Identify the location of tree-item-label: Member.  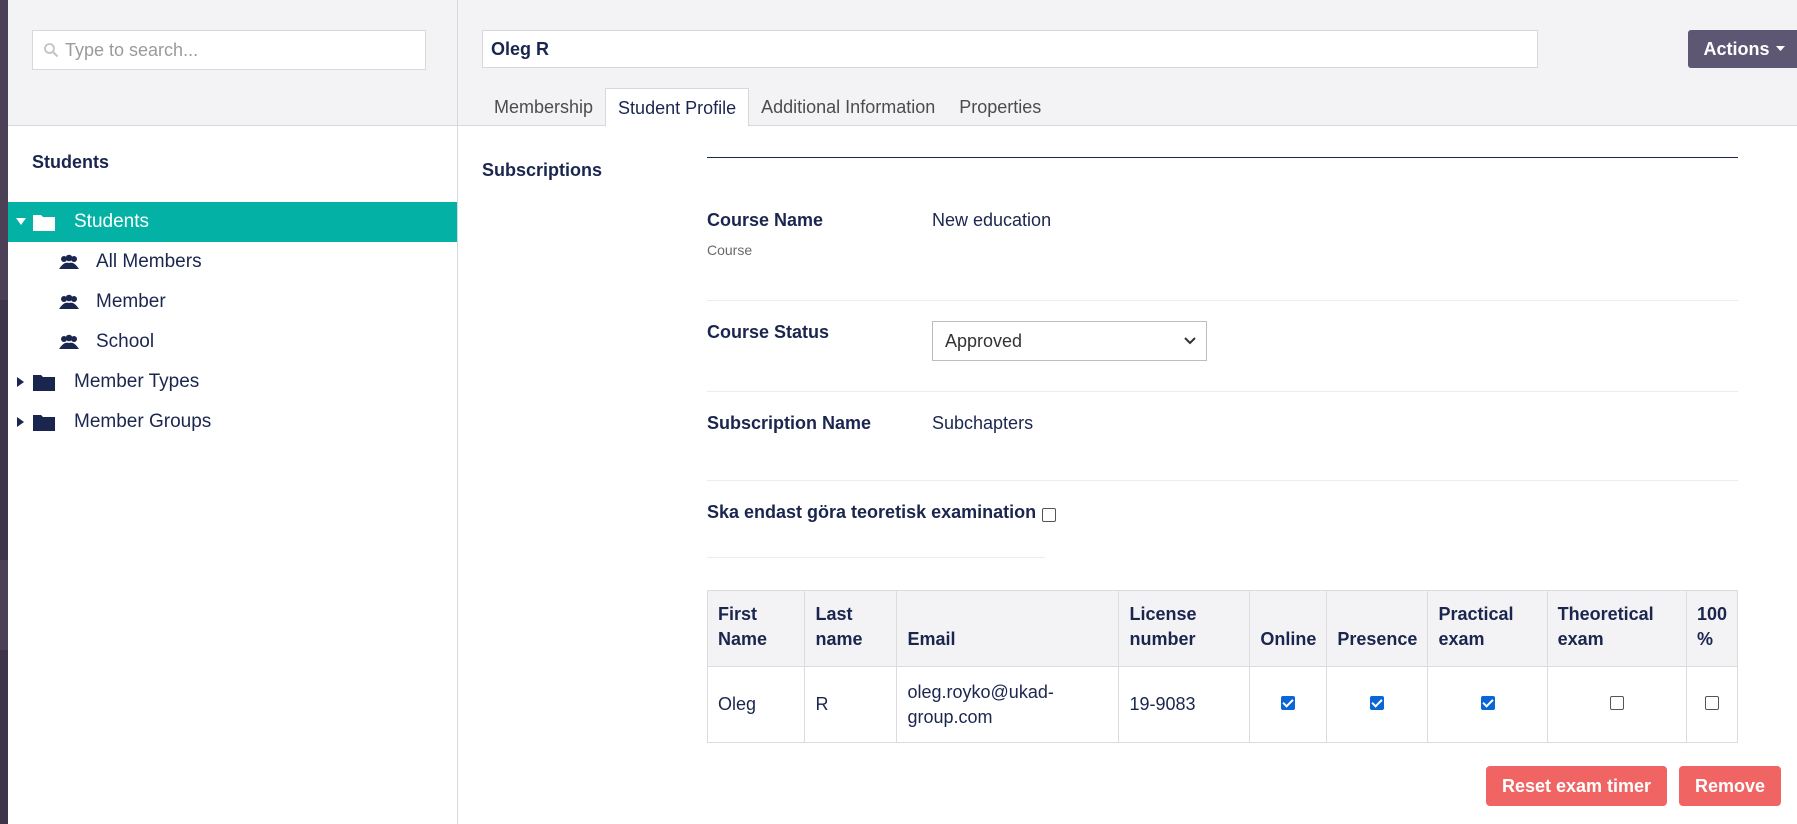
(131, 301).